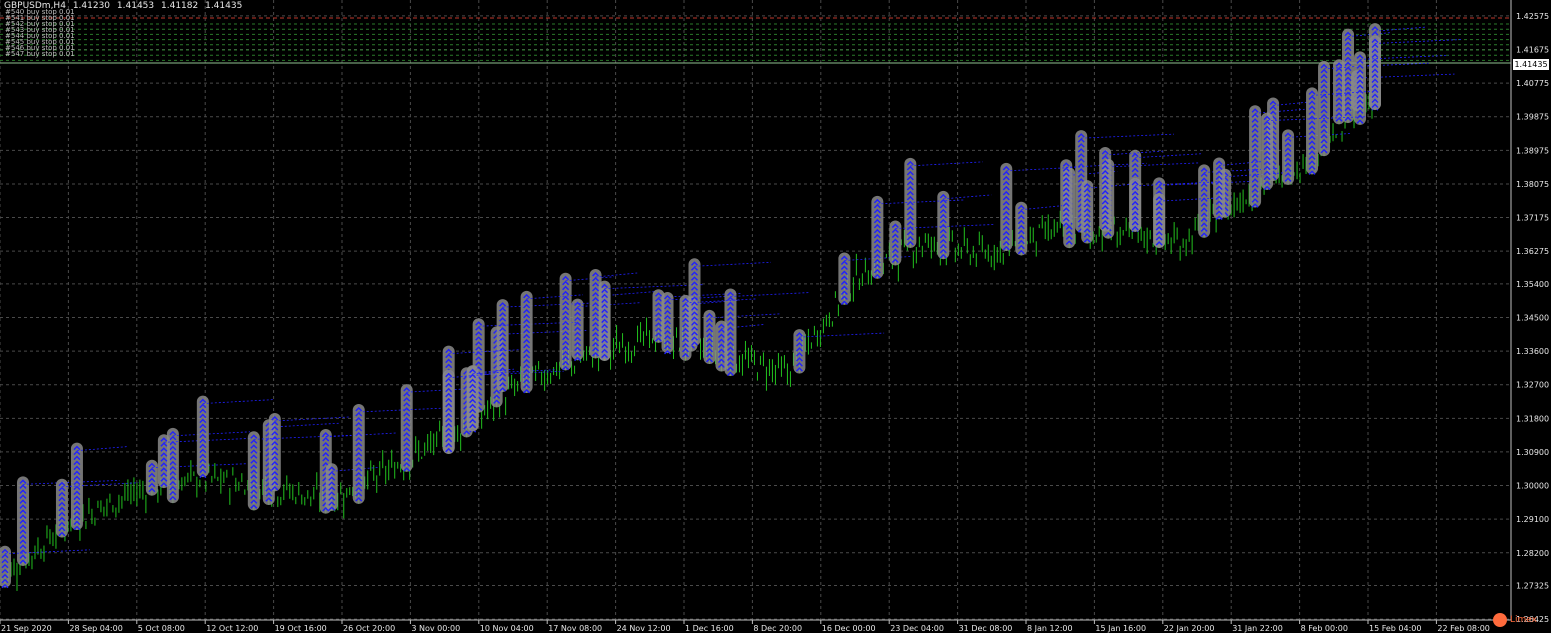 The height and width of the screenshot is (633, 1551). I want to click on time-label: 8 Feb 00:00, so click(1324, 628).